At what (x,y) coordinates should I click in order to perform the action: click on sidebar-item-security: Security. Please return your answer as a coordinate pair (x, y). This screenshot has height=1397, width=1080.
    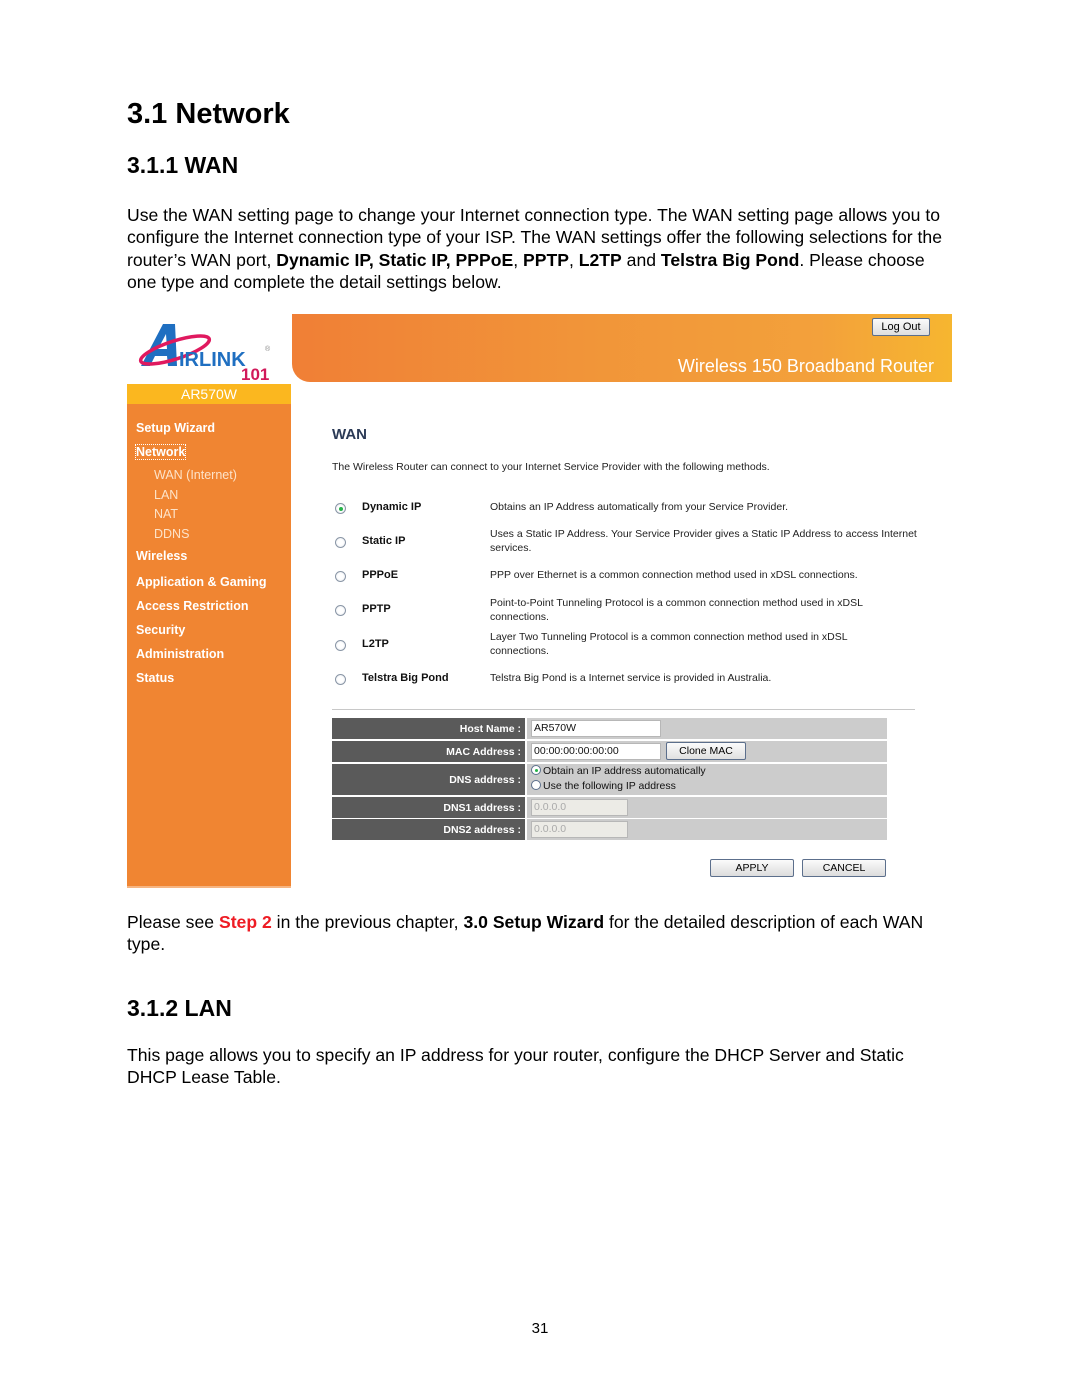
    Looking at the image, I should click on (160, 630).